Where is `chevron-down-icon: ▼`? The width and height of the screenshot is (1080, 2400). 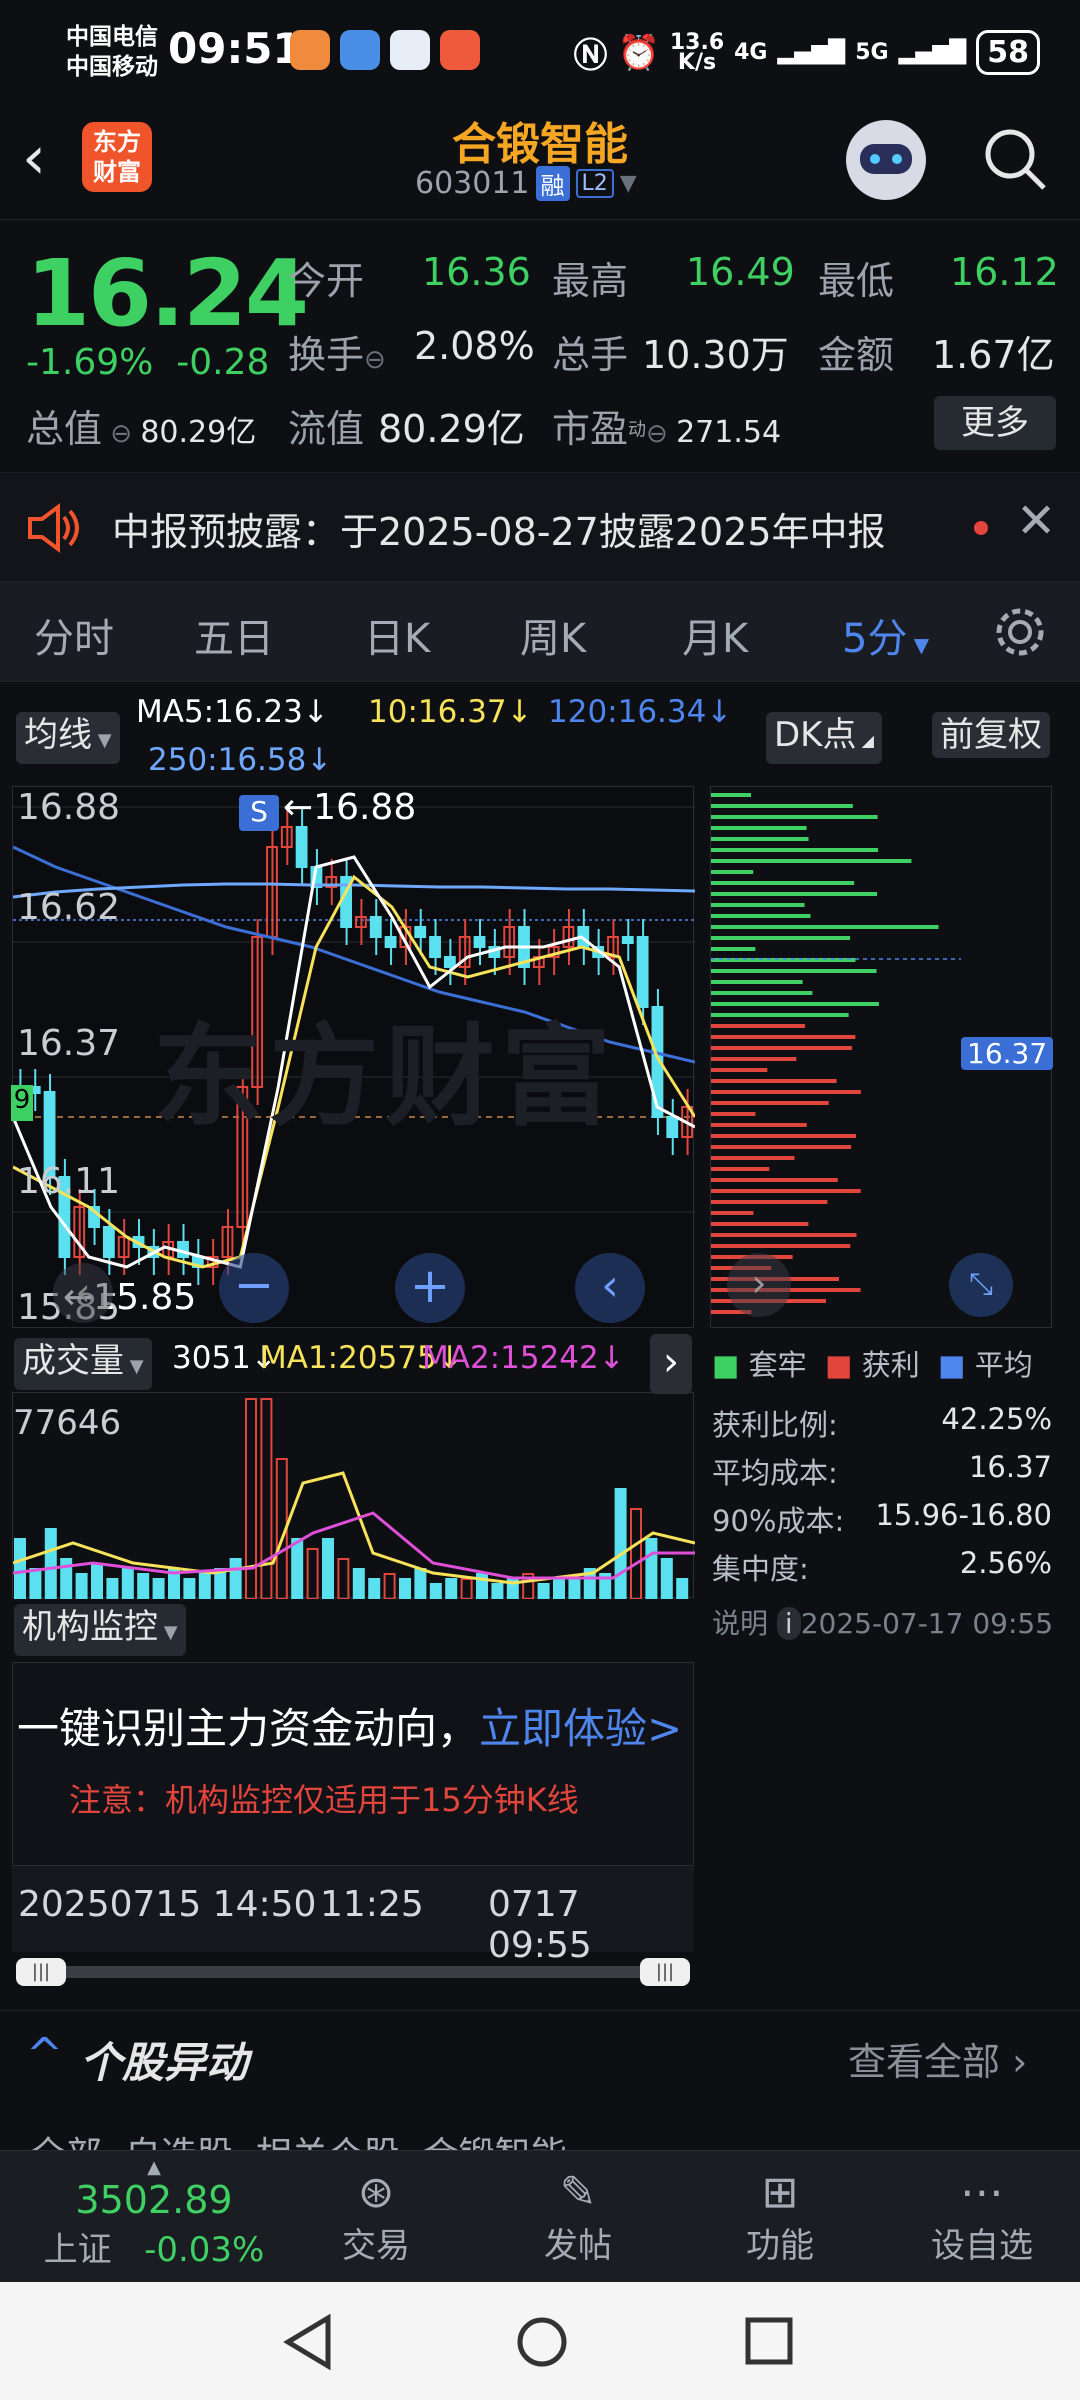
chevron-down-icon: ▼ is located at coordinates (168, 1632).